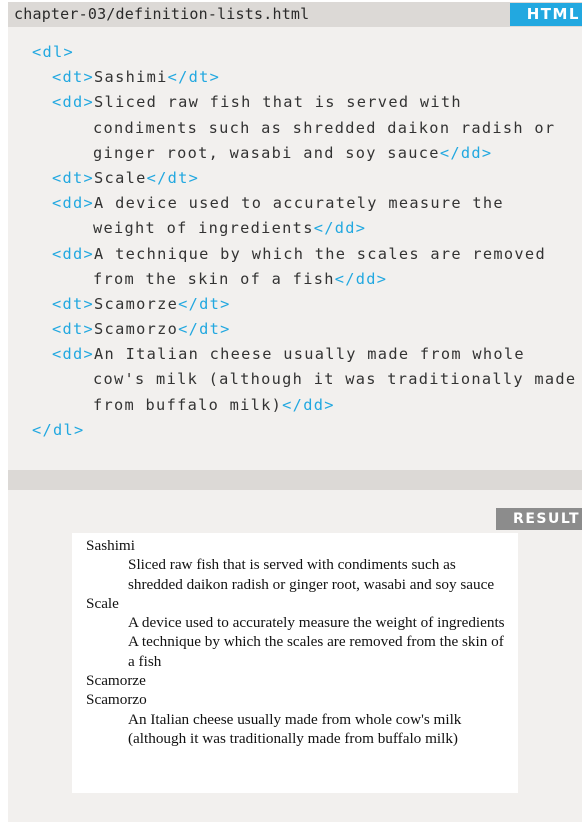 The height and width of the screenshot is (822, 582). I want to click on code-text: A device used to accurately measure the, so click(299, 203).